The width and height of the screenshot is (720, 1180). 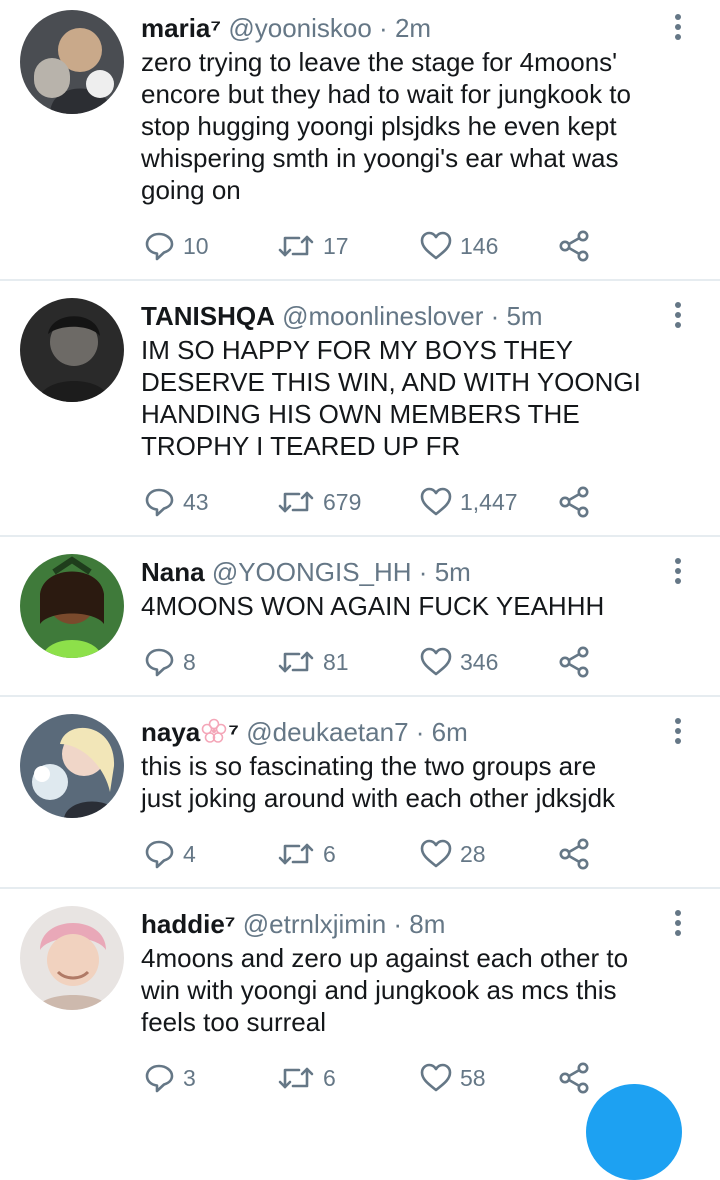 I want to click on reply-count: 43, so click(x=196, y=501).